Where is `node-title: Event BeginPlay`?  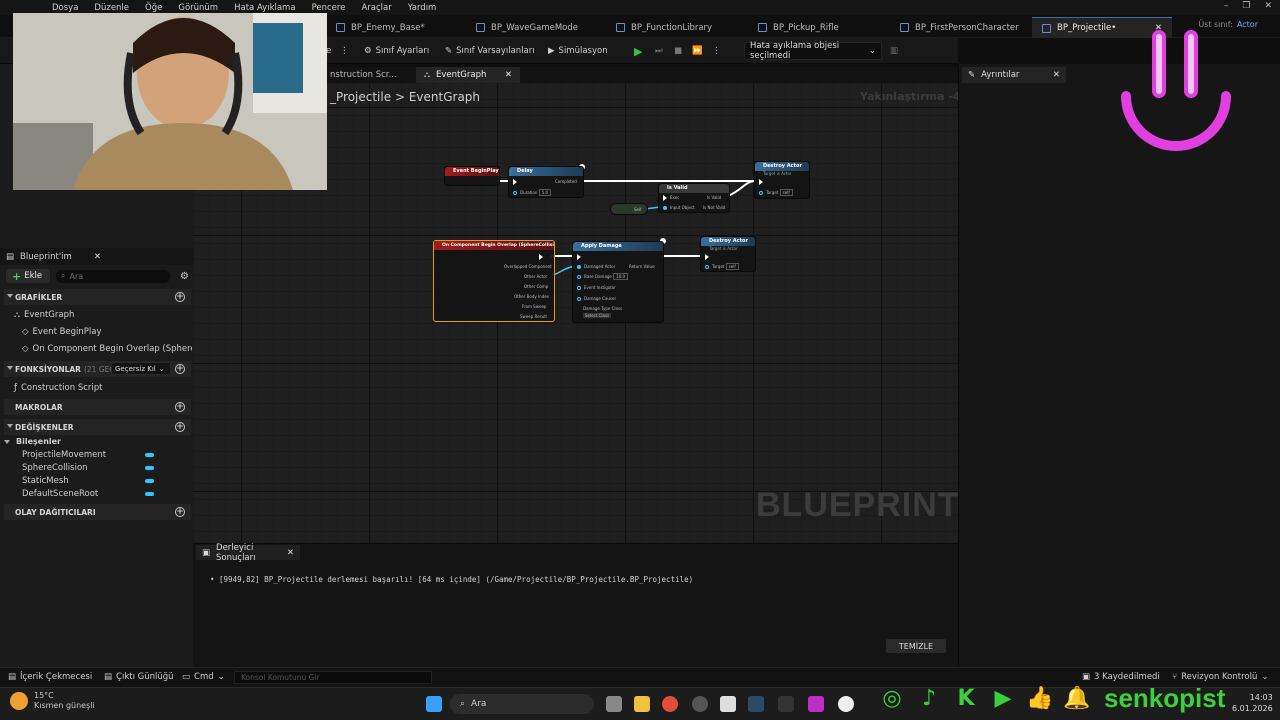
node-title: Event BeginPlay is located at coordinates (472, 171).